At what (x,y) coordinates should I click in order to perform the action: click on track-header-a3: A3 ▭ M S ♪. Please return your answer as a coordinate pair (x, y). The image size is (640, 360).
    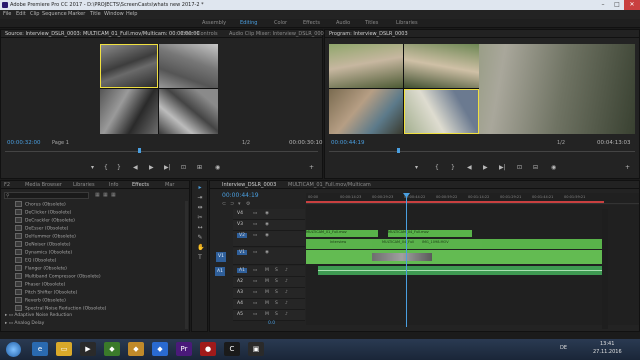
    Looking at the image, I should click on (269, 293).